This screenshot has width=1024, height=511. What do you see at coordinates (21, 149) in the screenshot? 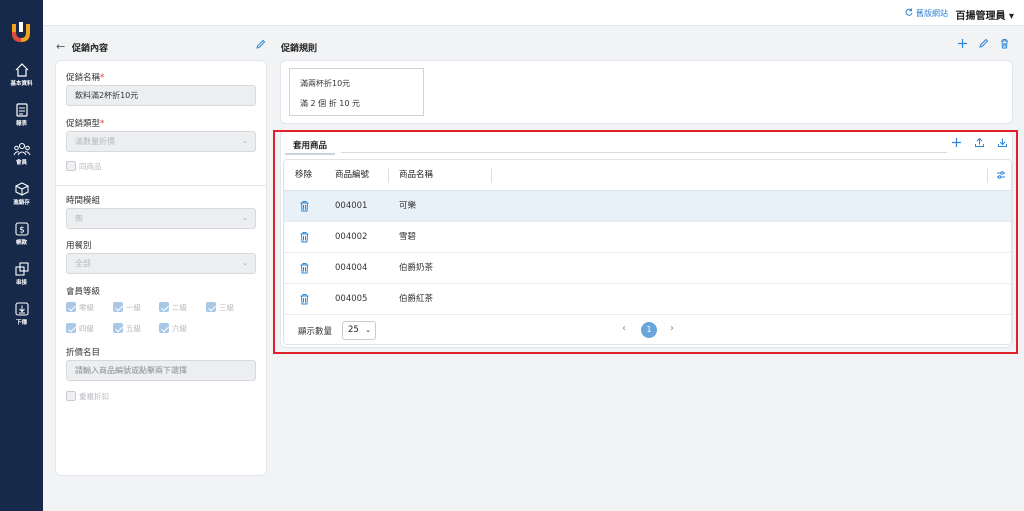
I see `members-icon` at bounding box center [21, 149].